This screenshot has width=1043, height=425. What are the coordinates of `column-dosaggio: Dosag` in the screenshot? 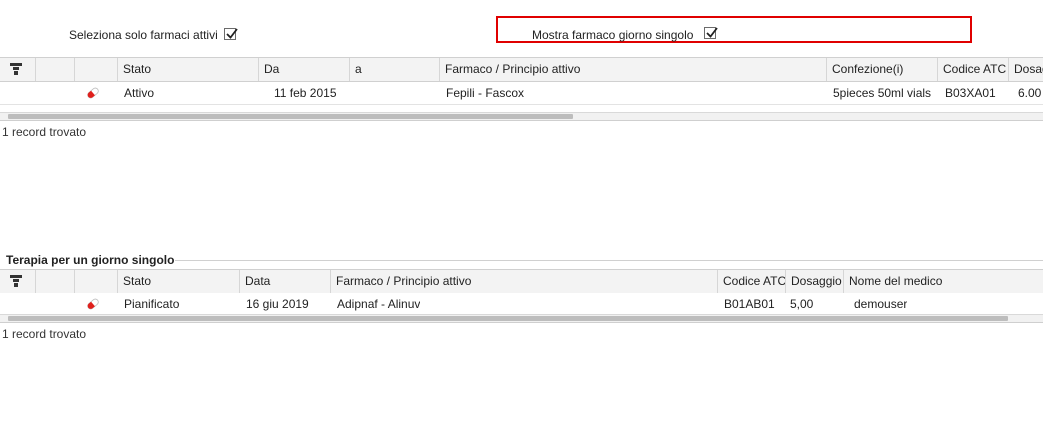 It's located at (1026, 69).